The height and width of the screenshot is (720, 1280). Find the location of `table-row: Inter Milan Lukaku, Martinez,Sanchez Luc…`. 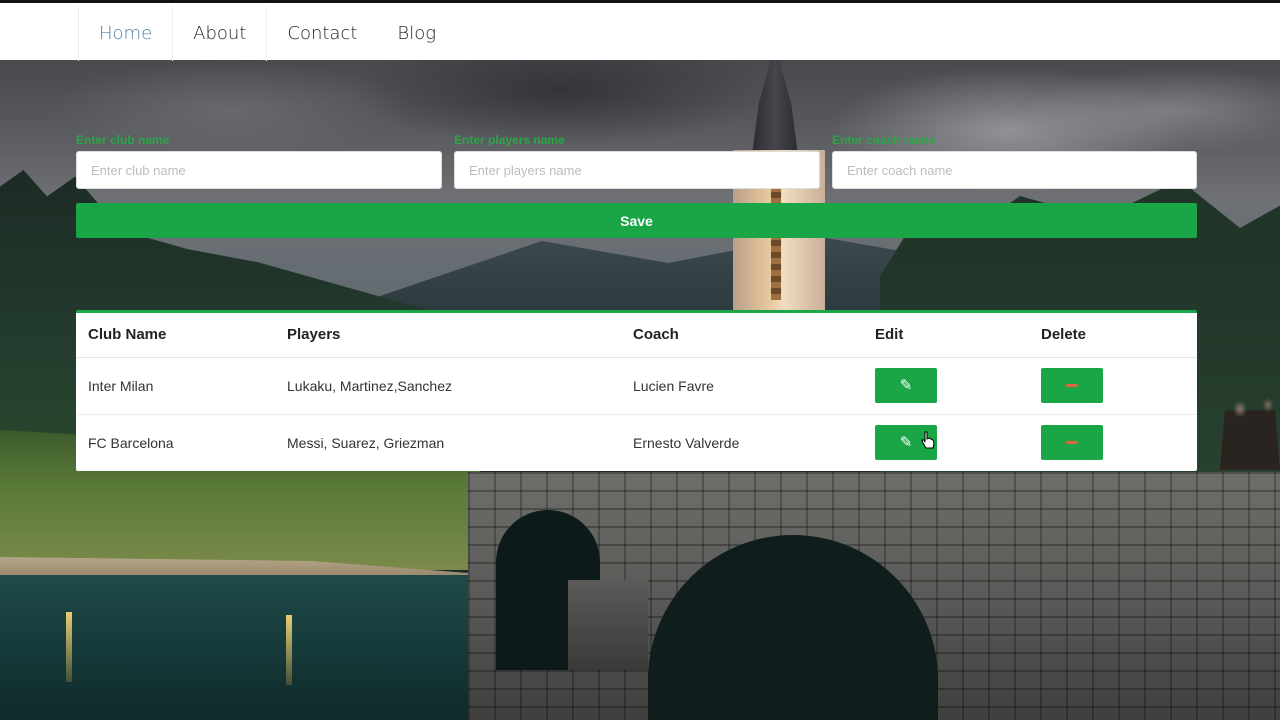

table-row: Inter Milan Lukaku, Martinez,Sanchez Luc… is located at coordinates (636, 386).